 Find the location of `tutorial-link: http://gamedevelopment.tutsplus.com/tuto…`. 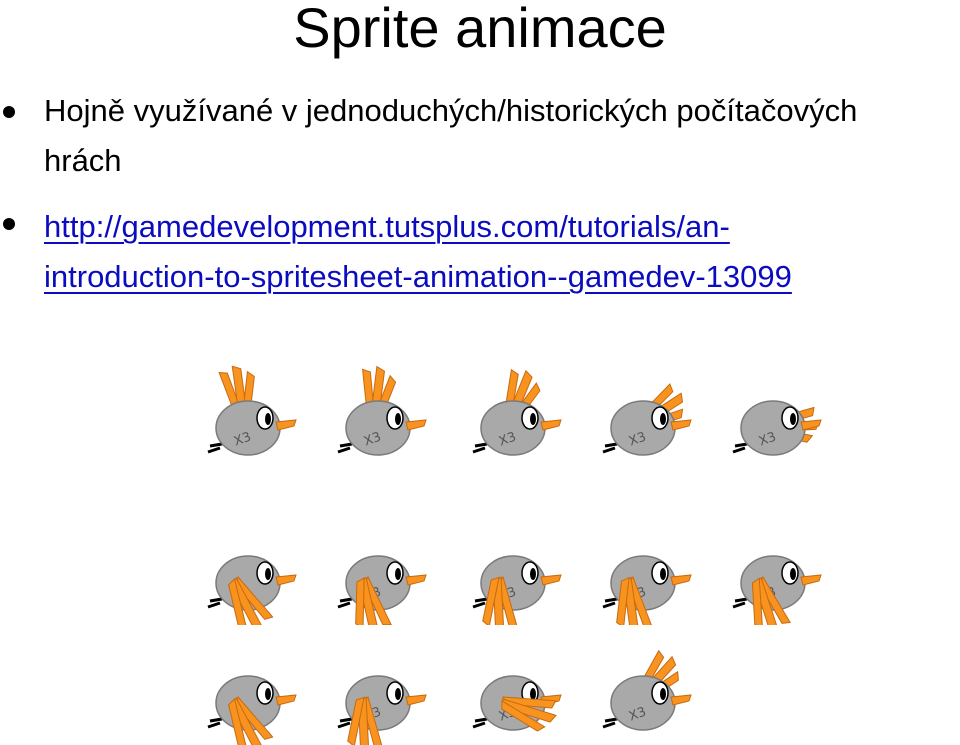

tutorial-link: http://gamedevelopment.tutsplus.com/tuto… is located at coordinates (418, 251).